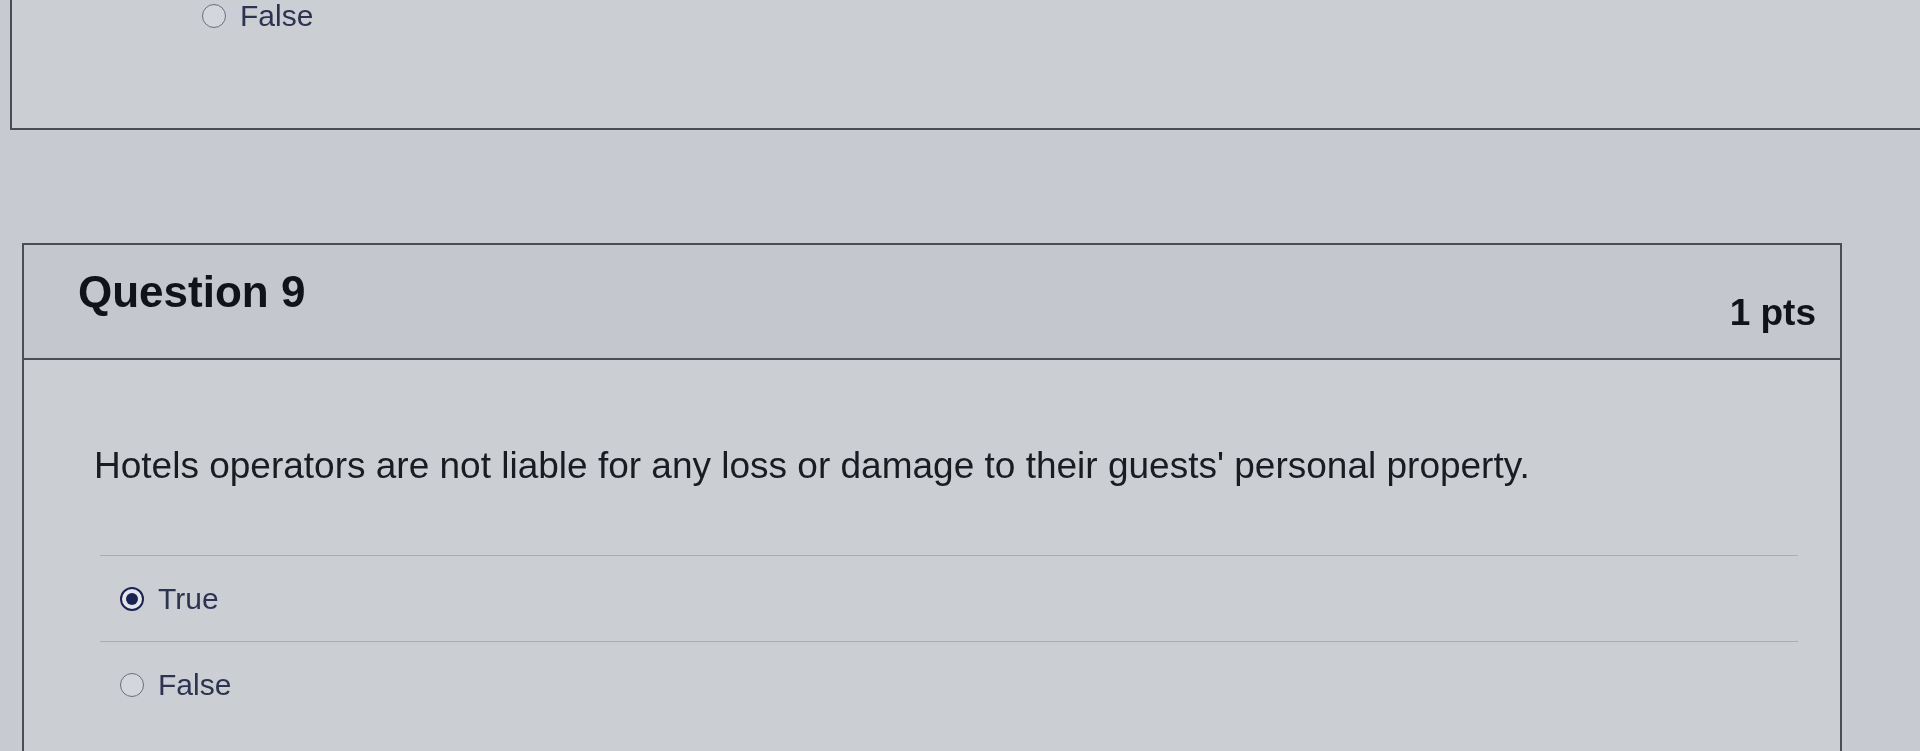 The image size is (1920, 751). Describe the element at coordinates (812, 466) in the screenshot. I see `question-text: Hotels operators are not liable for any loss or damage to their guests' personal property.` at that location.